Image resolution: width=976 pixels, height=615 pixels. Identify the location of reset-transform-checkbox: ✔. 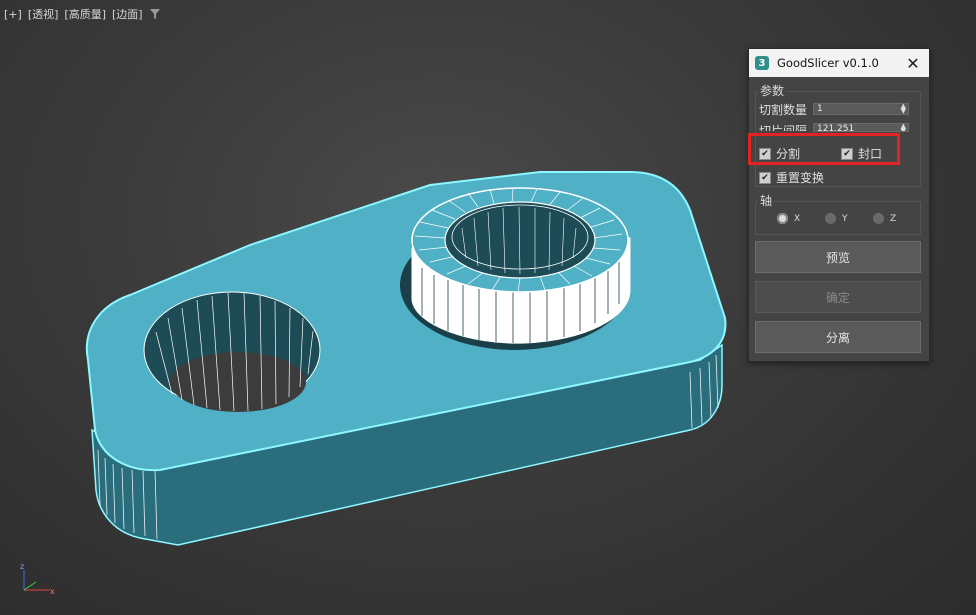
(765, 177).